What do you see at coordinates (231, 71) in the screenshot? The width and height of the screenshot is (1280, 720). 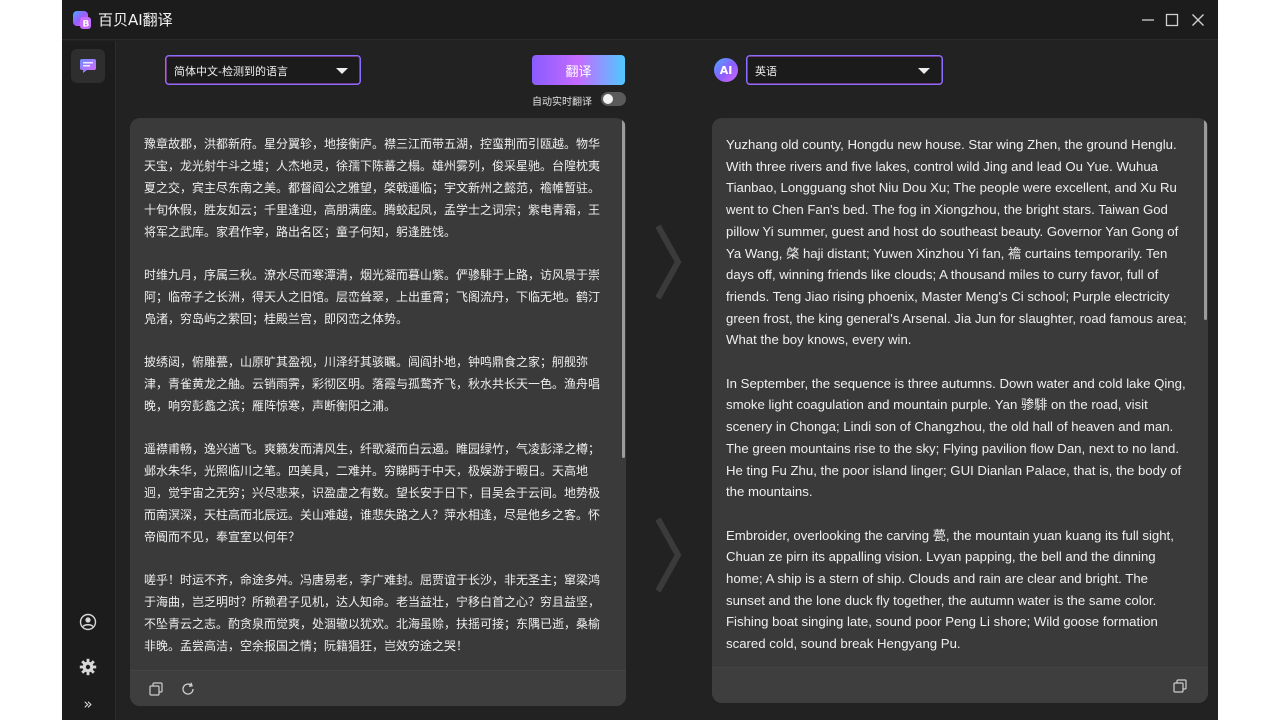 I see `source-language-value: 简体中文-检测到的语言` at bounding box center [231, 71].